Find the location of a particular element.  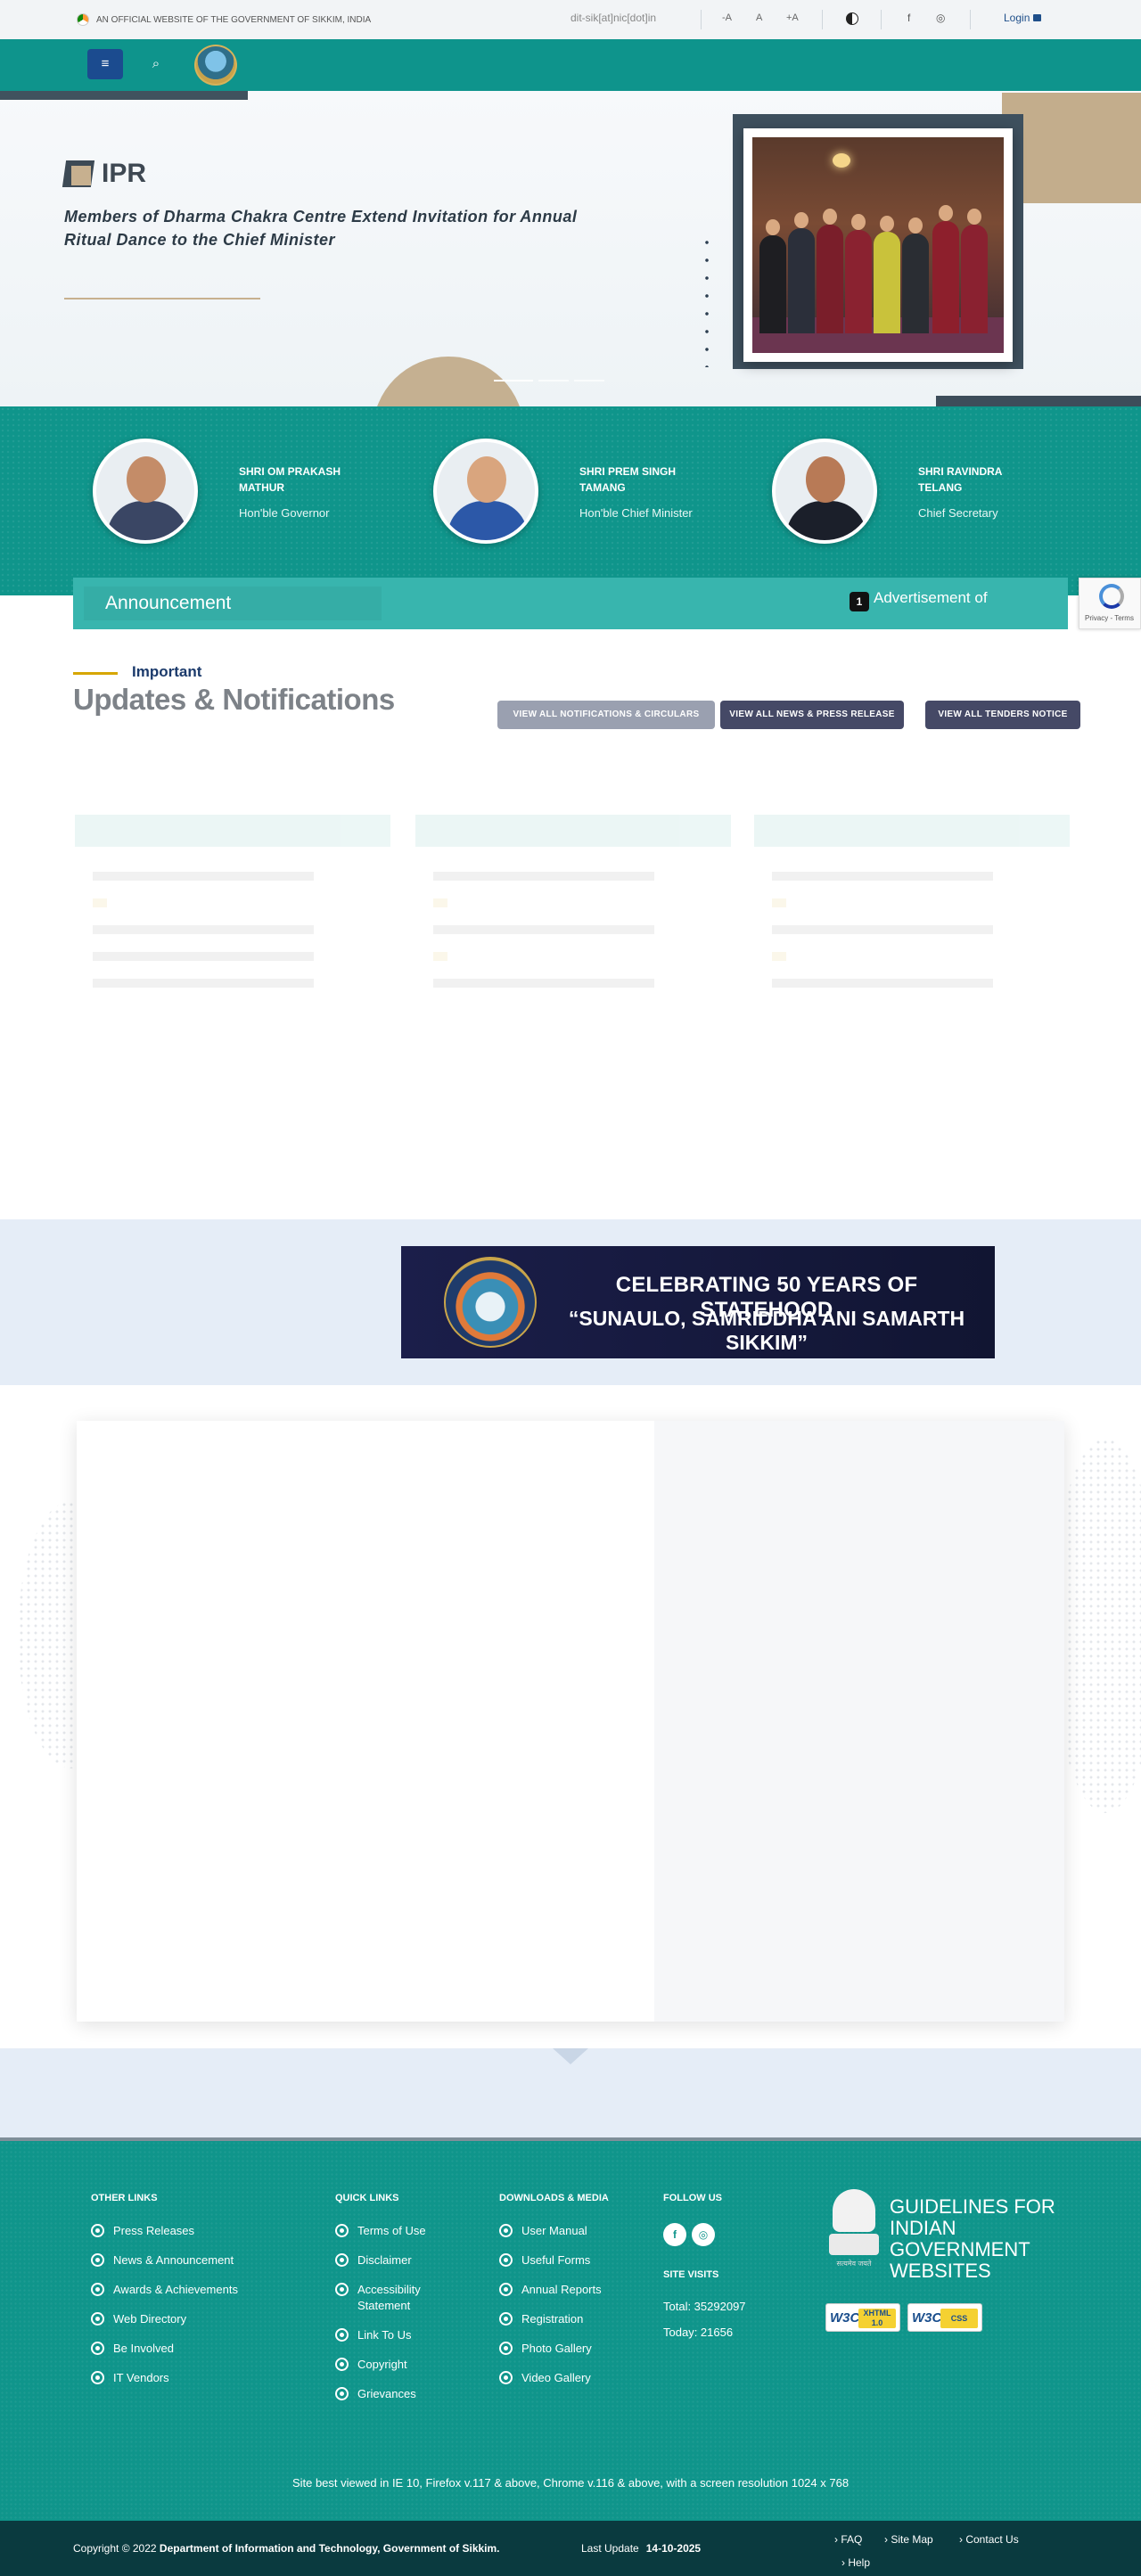

notifications-column-loading is located at coordinates (232, 1011).